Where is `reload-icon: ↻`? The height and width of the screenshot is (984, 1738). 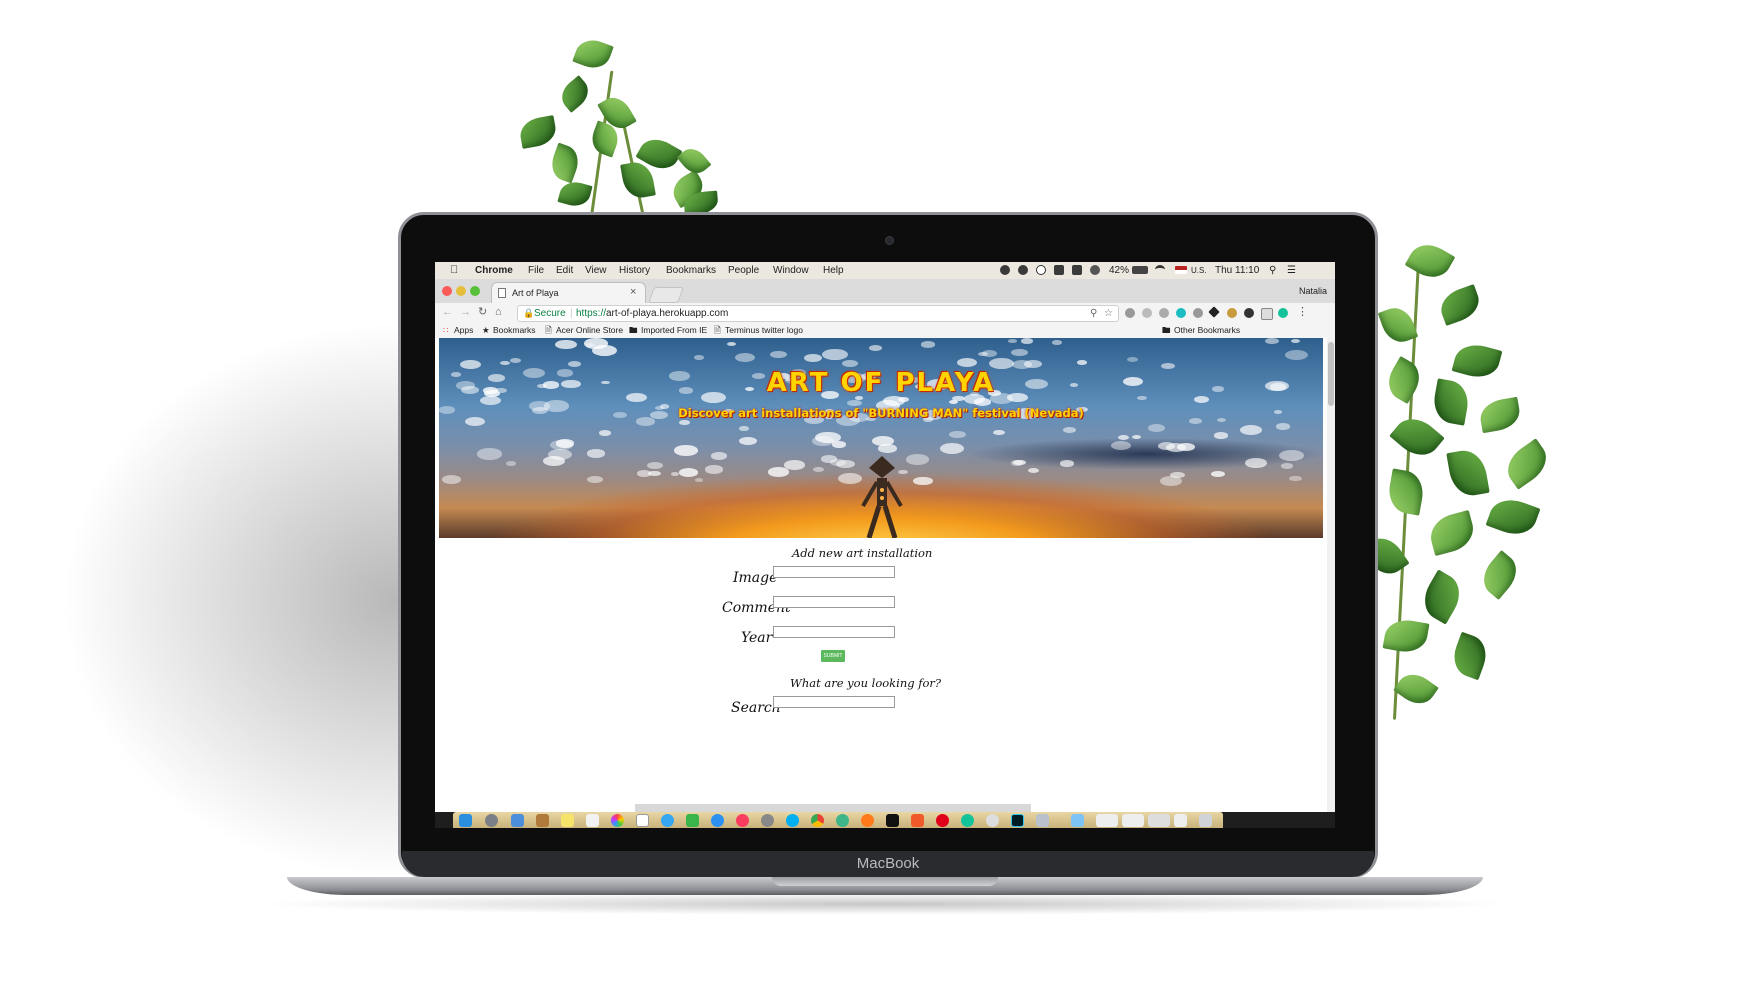
reload-icon: ↻ is located at coordinates (482, 312).